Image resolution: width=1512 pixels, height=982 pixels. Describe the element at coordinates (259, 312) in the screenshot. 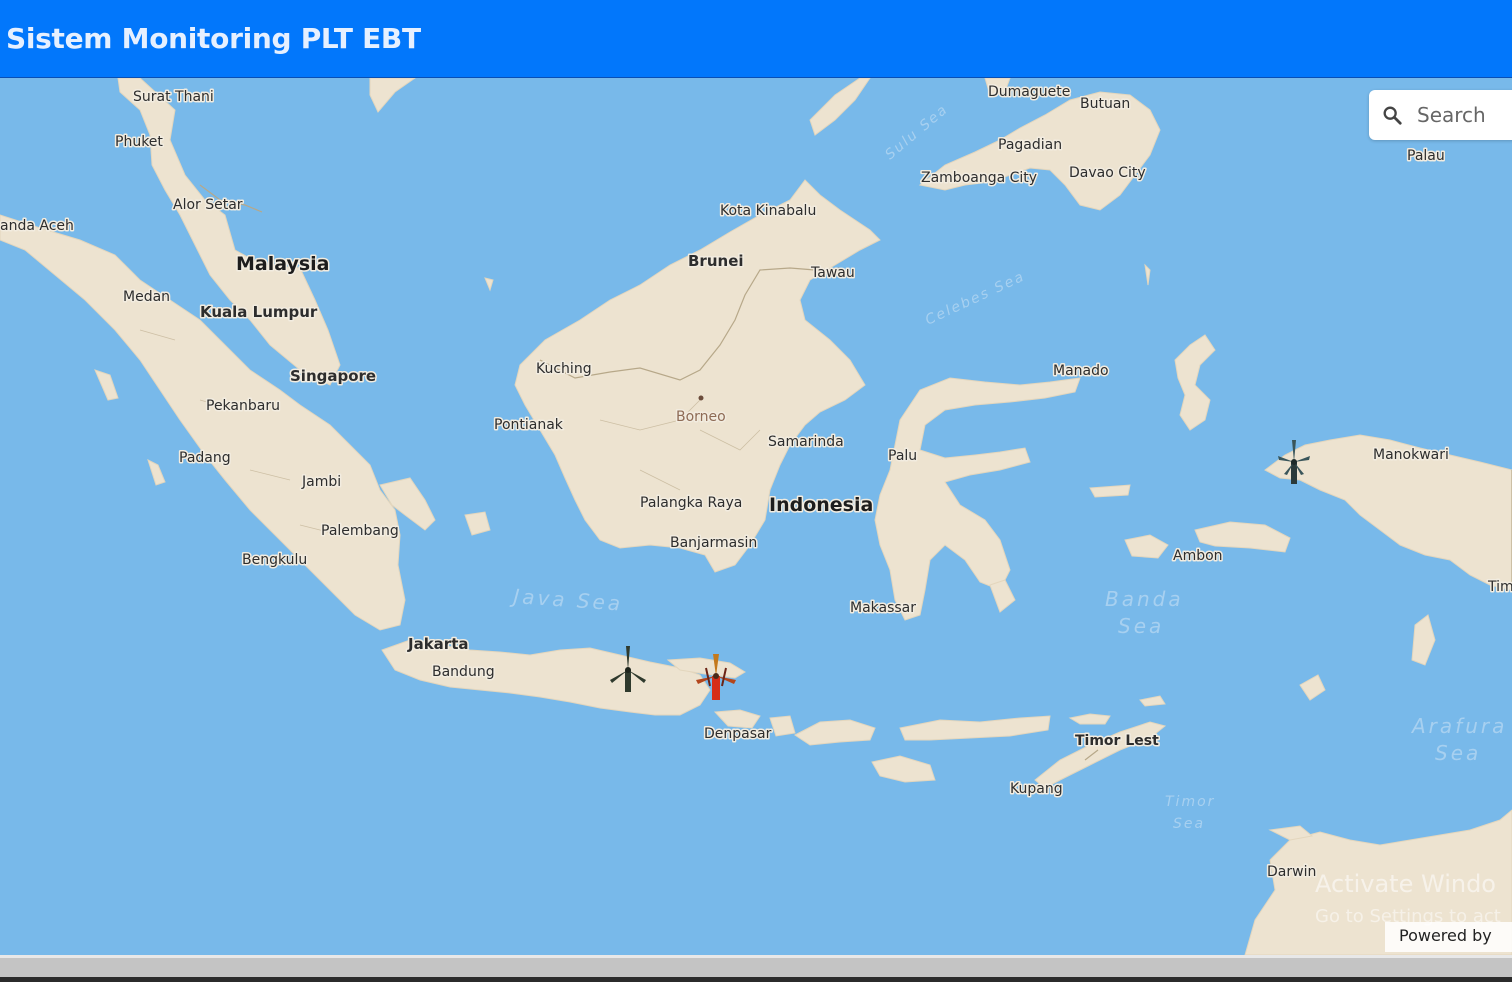

I see `label-kuala-lumpur: Kuala Lumpur` at that location.